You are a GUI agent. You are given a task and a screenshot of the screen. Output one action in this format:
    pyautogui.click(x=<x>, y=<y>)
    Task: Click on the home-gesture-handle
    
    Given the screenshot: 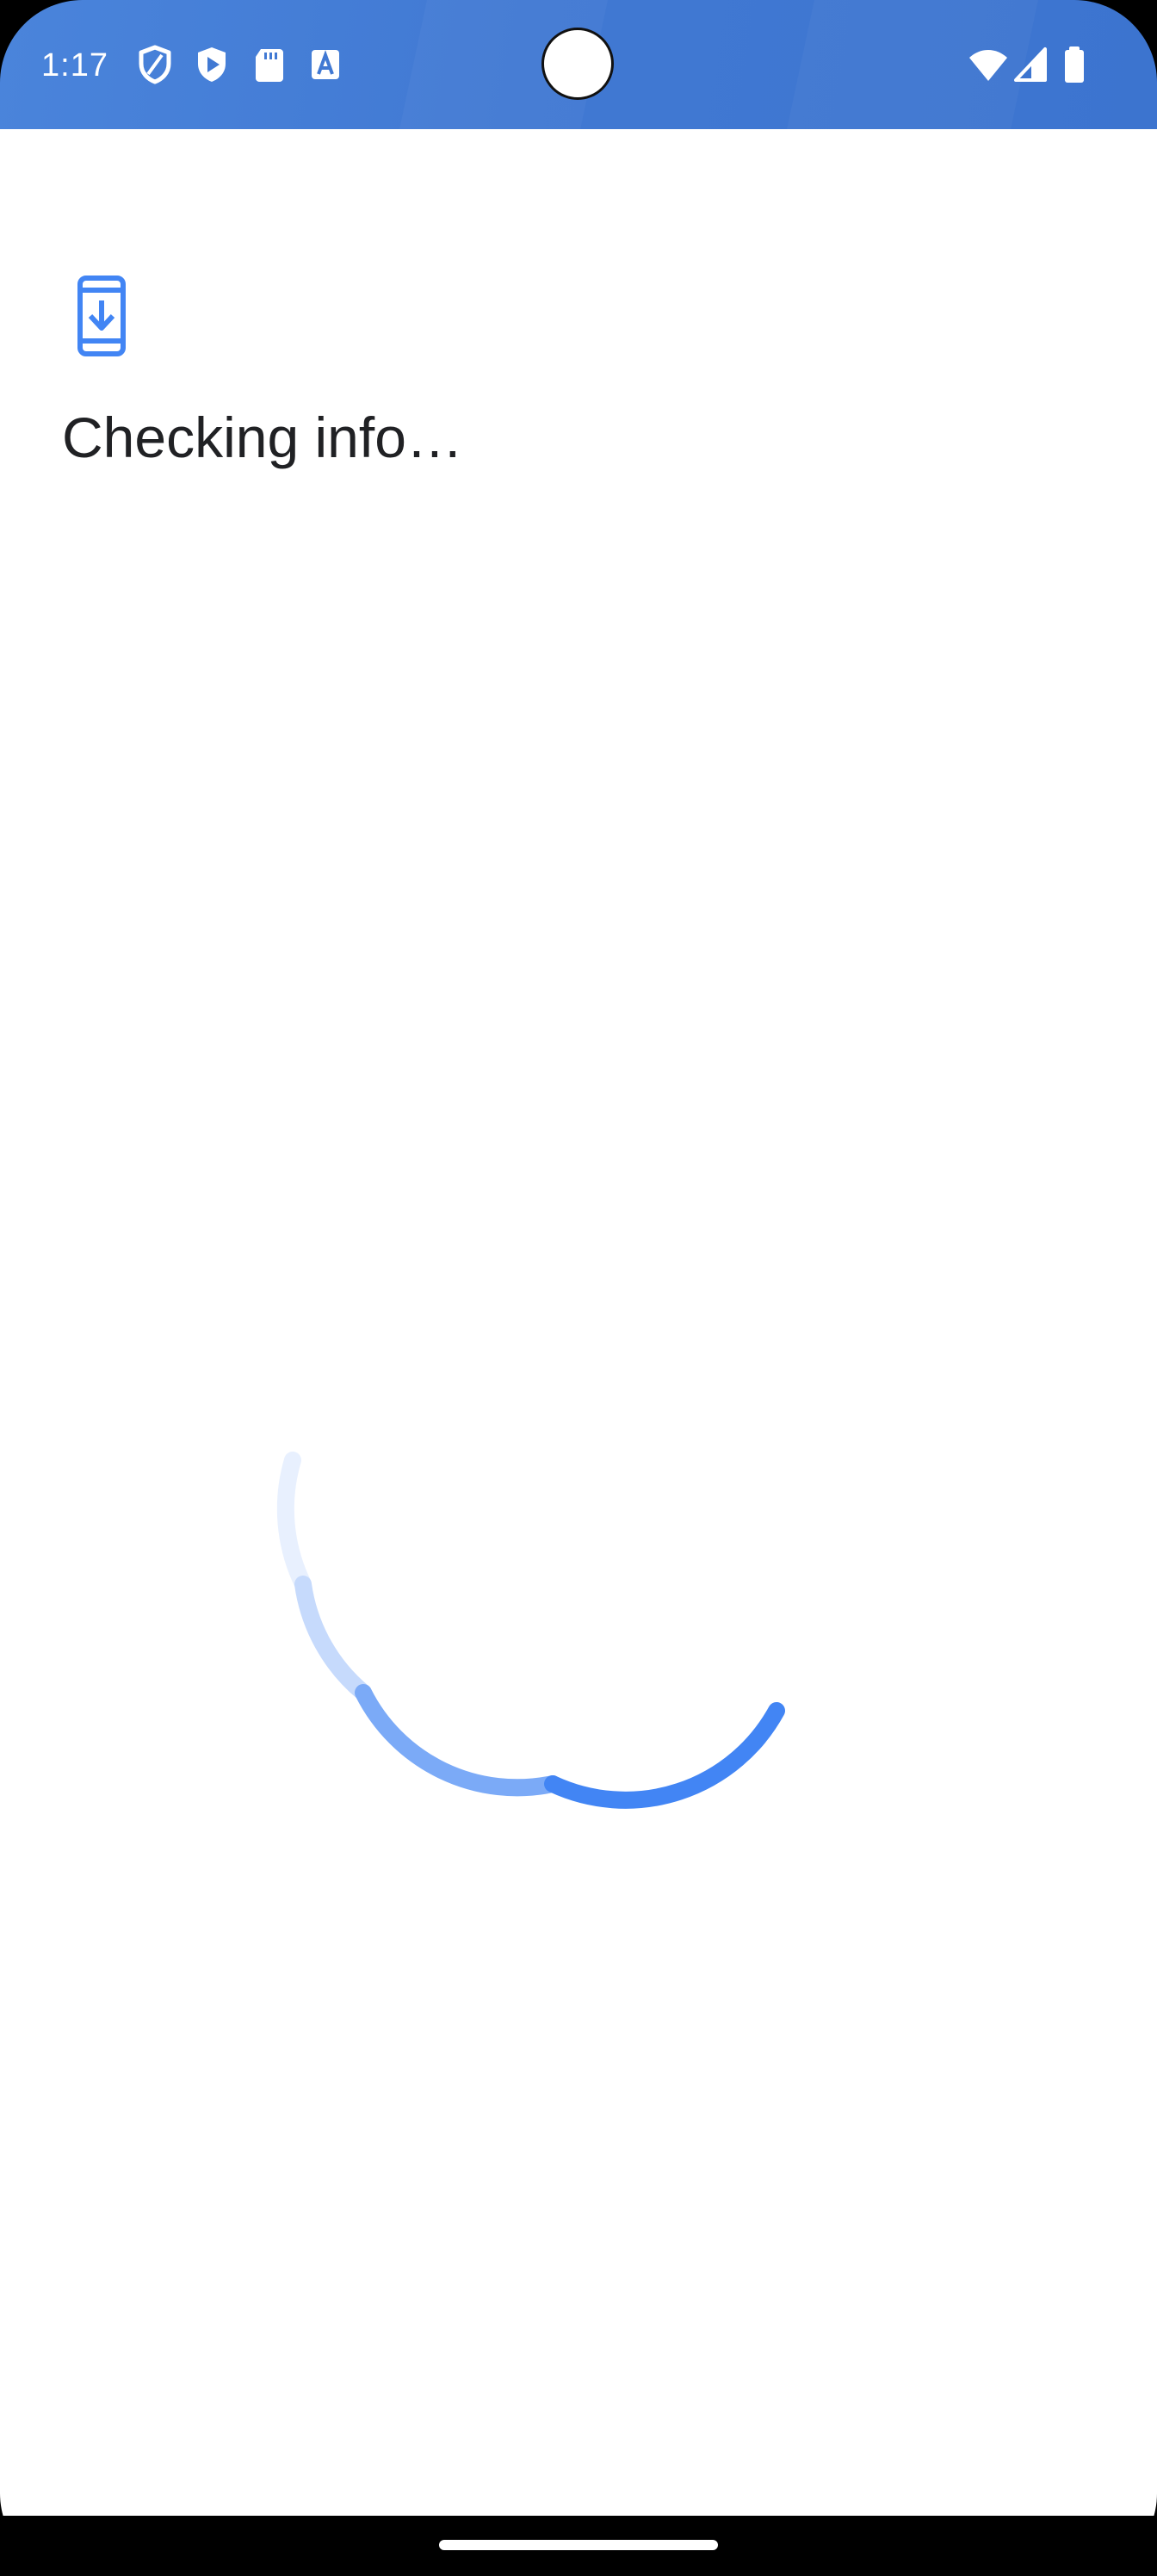 What is the action you would take?
    pyautogui.click(x=579, y=2545)
    